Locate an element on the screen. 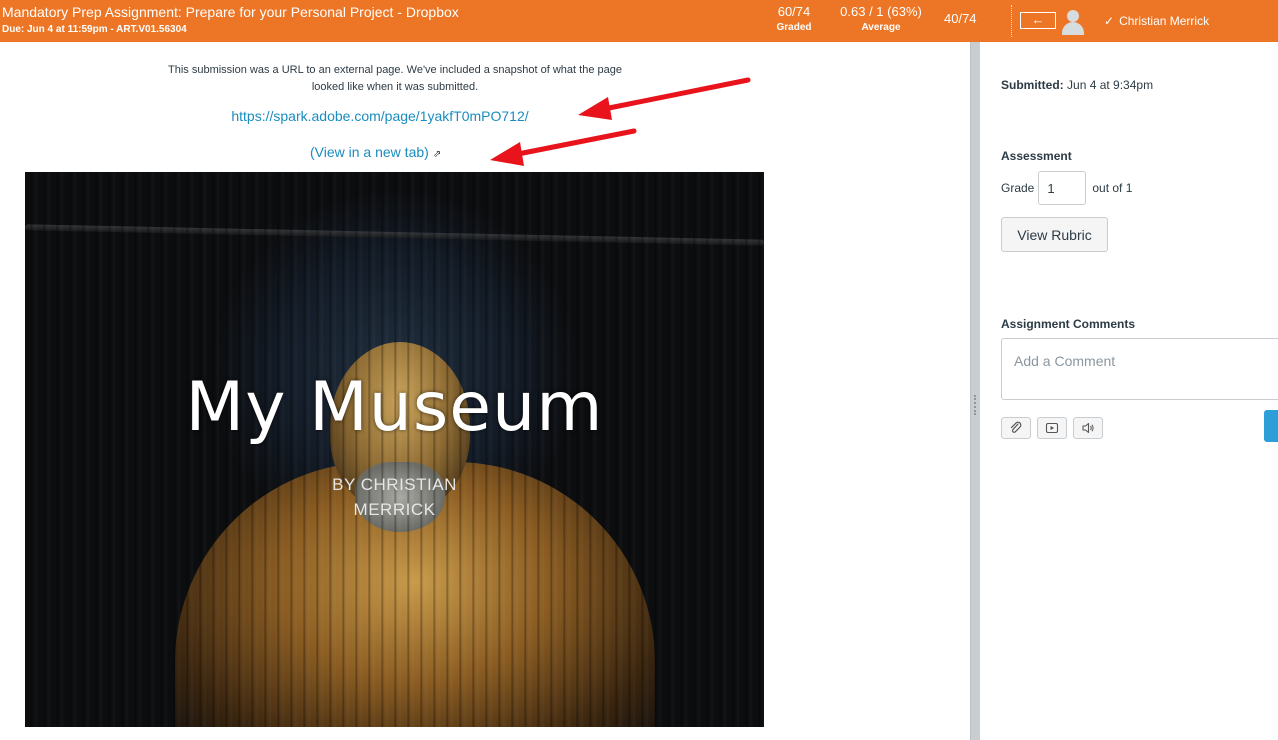  student-position: 40/74 is located at coordinates (960, 18).